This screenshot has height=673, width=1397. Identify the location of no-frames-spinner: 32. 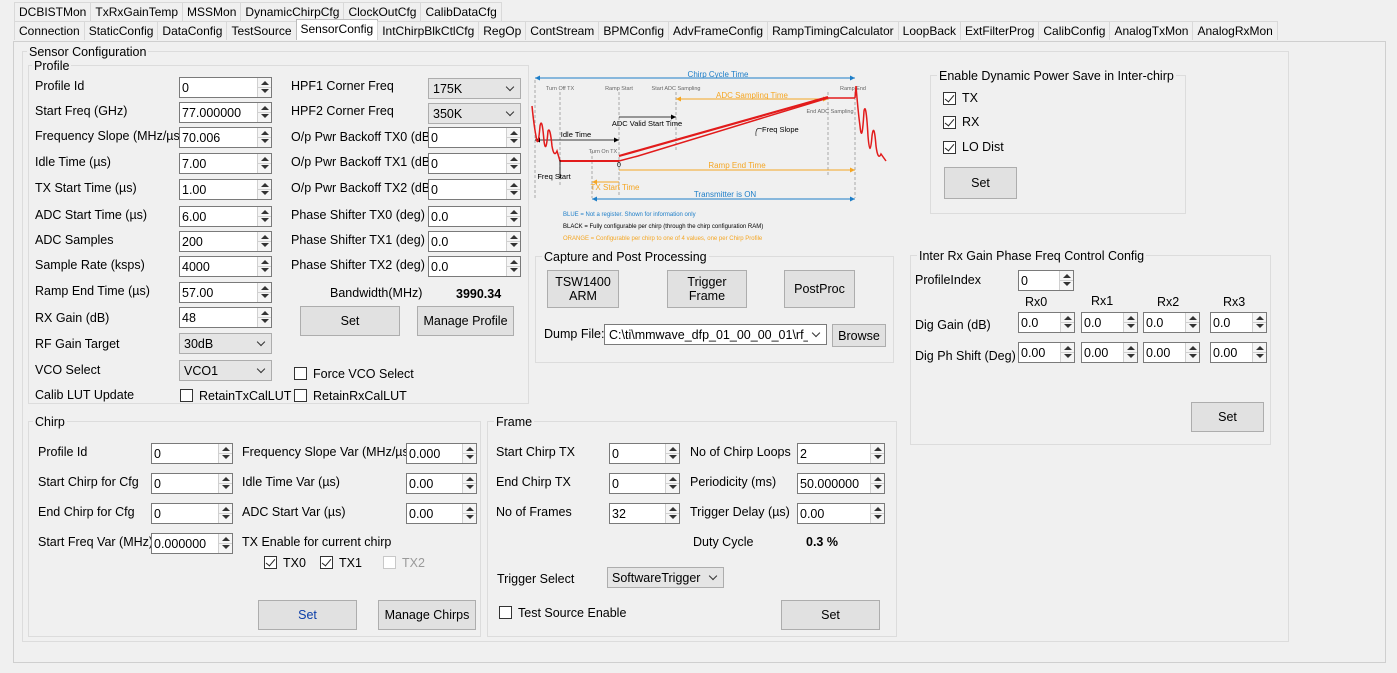
(644, 513).